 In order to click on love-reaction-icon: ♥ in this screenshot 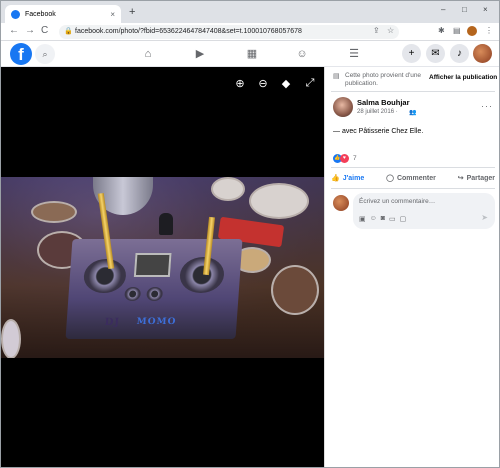, I will do `click(344, 158)`.